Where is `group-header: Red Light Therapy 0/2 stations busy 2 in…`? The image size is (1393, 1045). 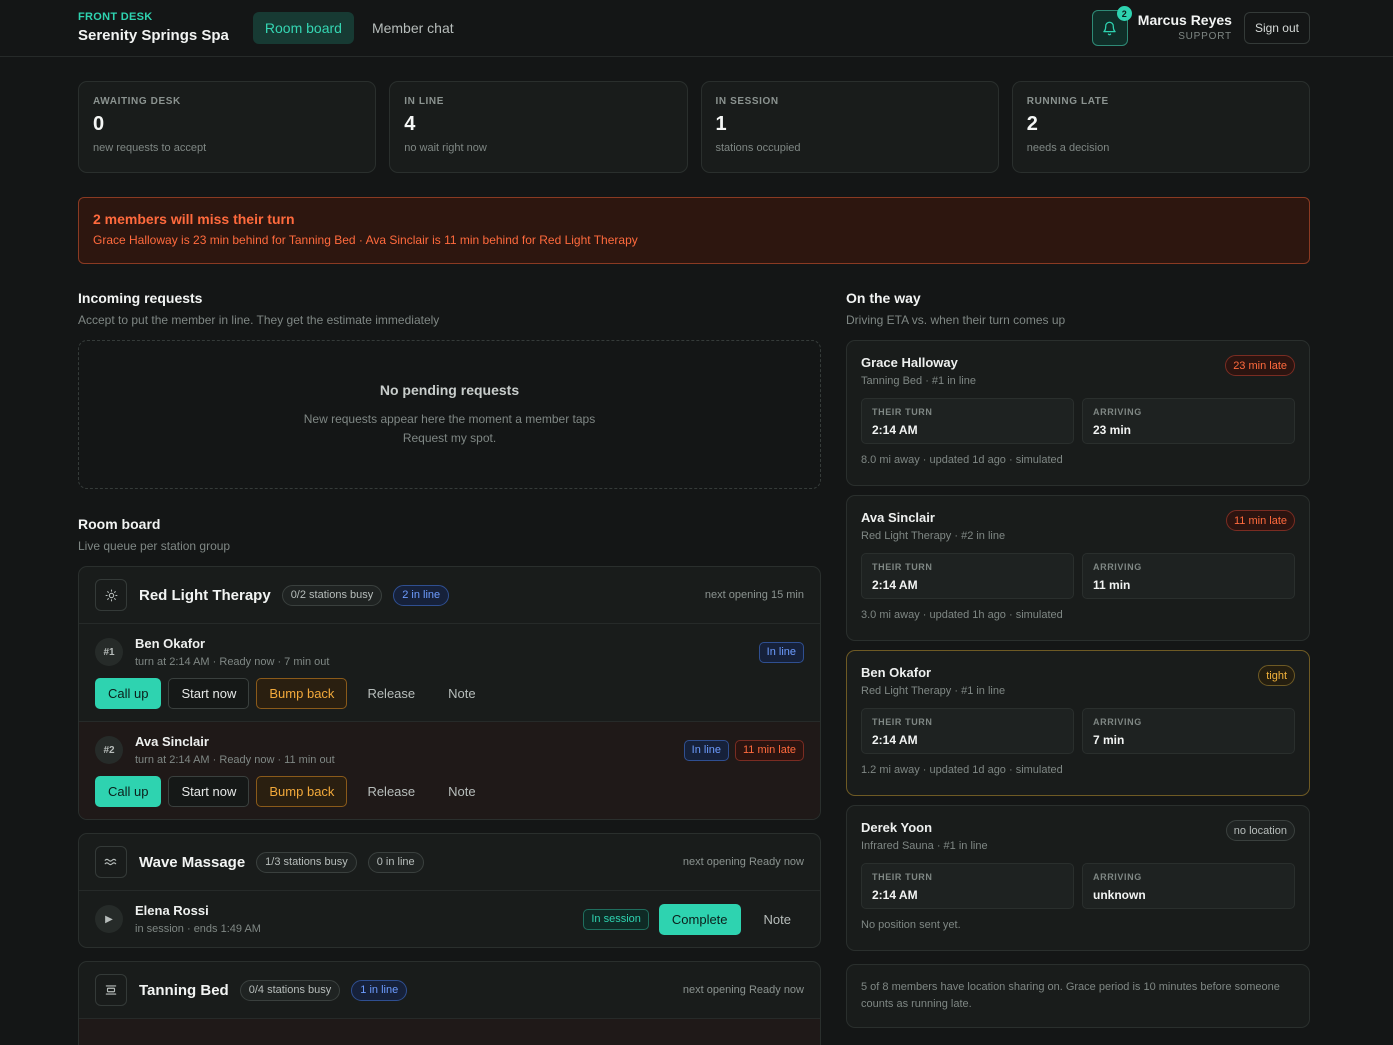 group-header: Red Light Therapy 0/2 stations busy 2 in… is located at coordinates (449, 595).